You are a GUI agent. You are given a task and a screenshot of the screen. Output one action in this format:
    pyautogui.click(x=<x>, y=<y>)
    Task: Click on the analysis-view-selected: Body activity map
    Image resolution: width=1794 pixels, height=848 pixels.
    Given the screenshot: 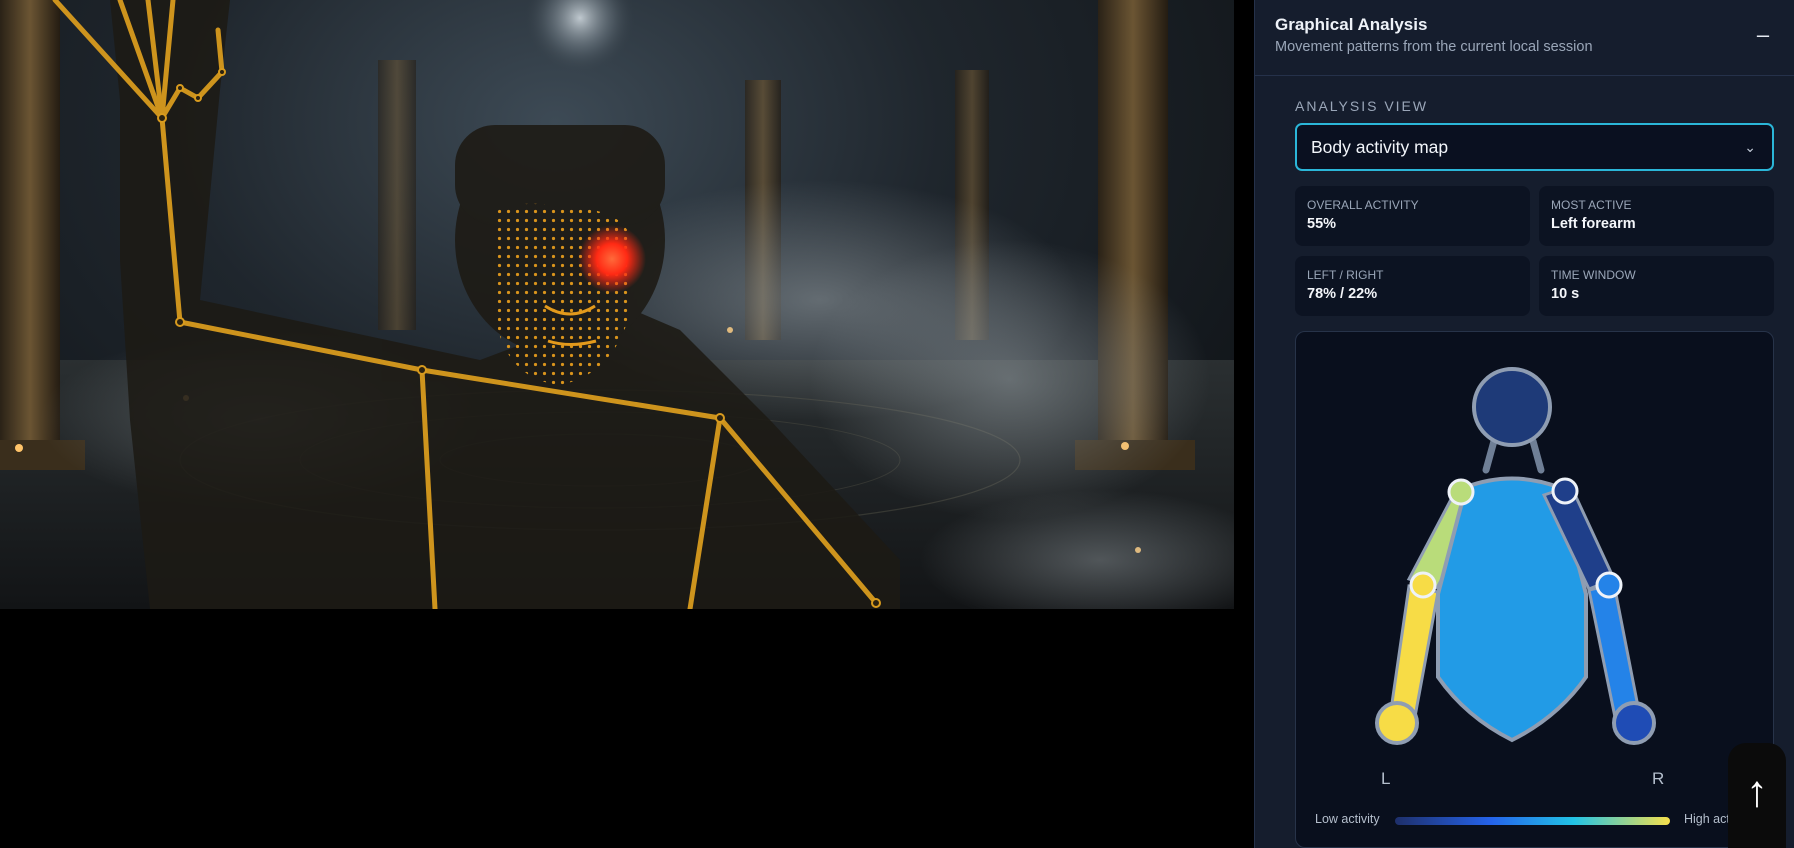 What is the action you would take?
    pyautogui.click(x=1380, y=147)
    